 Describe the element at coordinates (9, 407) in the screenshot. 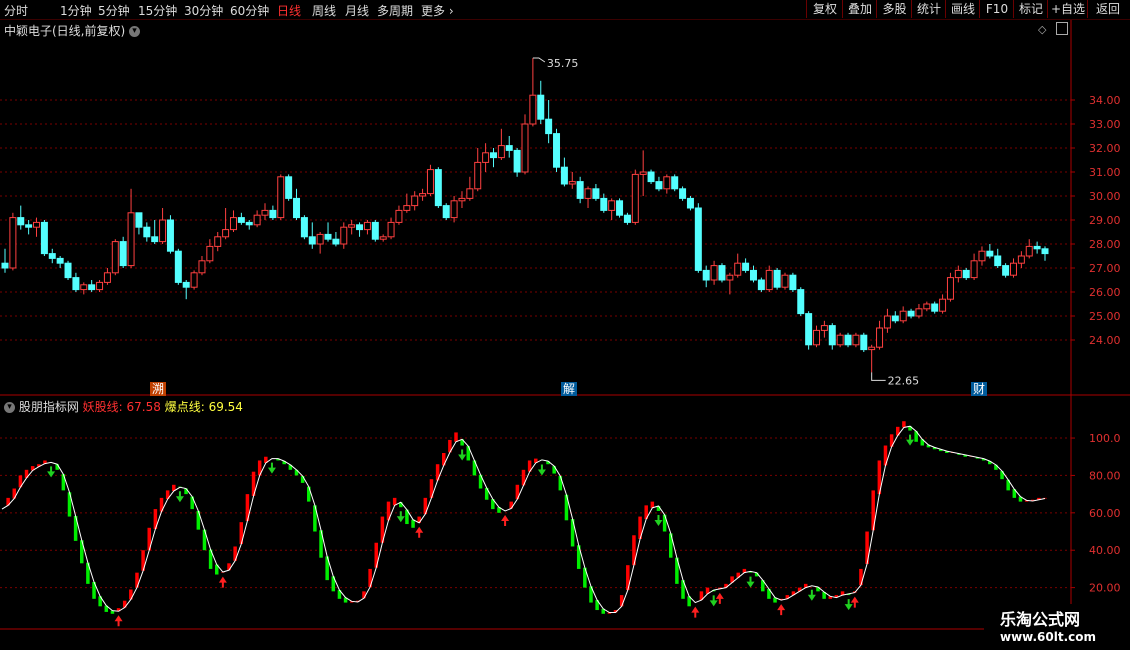

I see `chevron-down-icon: ▾` at that location.